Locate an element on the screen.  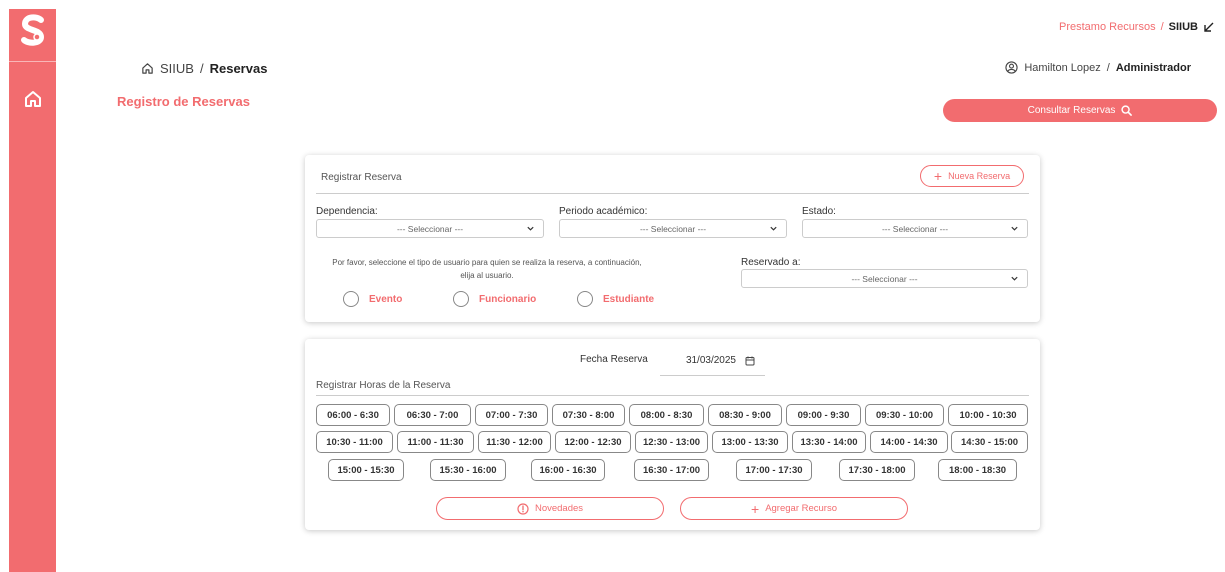
time-slot-button: 17:30 - 18:00 is located at coordinates (877, 470).